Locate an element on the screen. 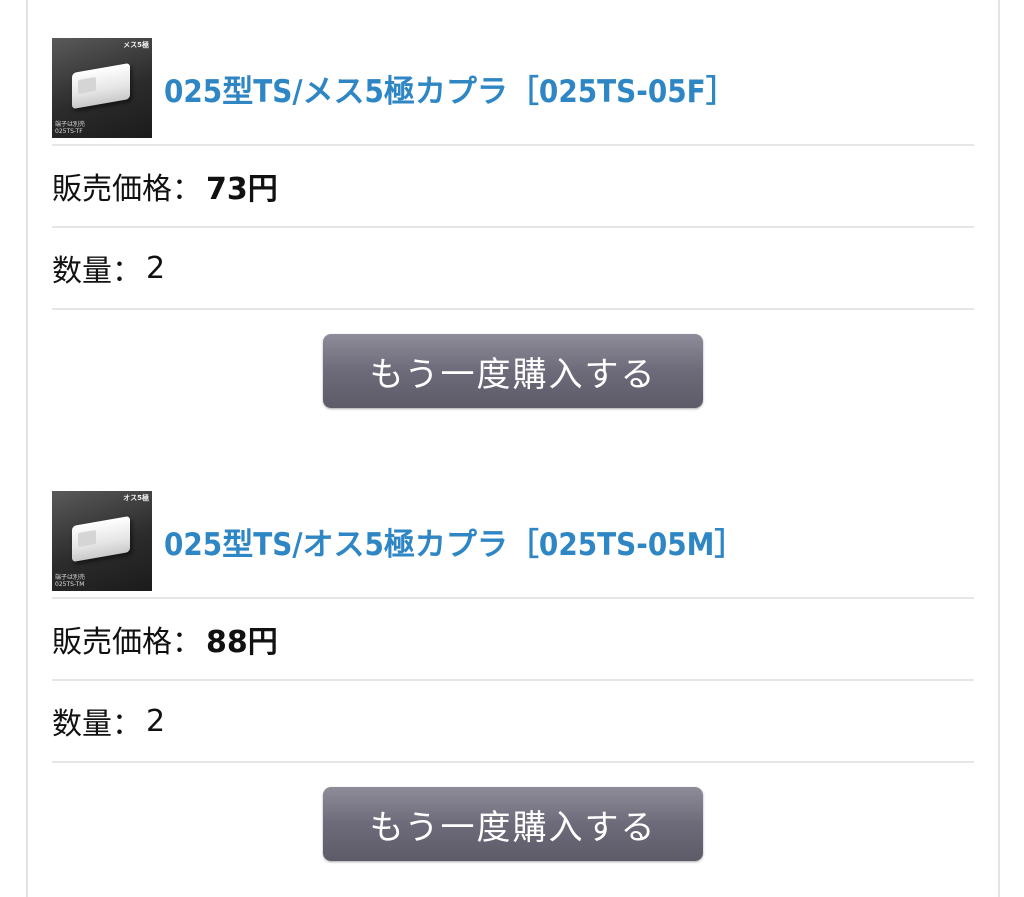 The image size is (1024, 897). thumbnail-corner-text: メス5極 is located at coordinates (136, 45).